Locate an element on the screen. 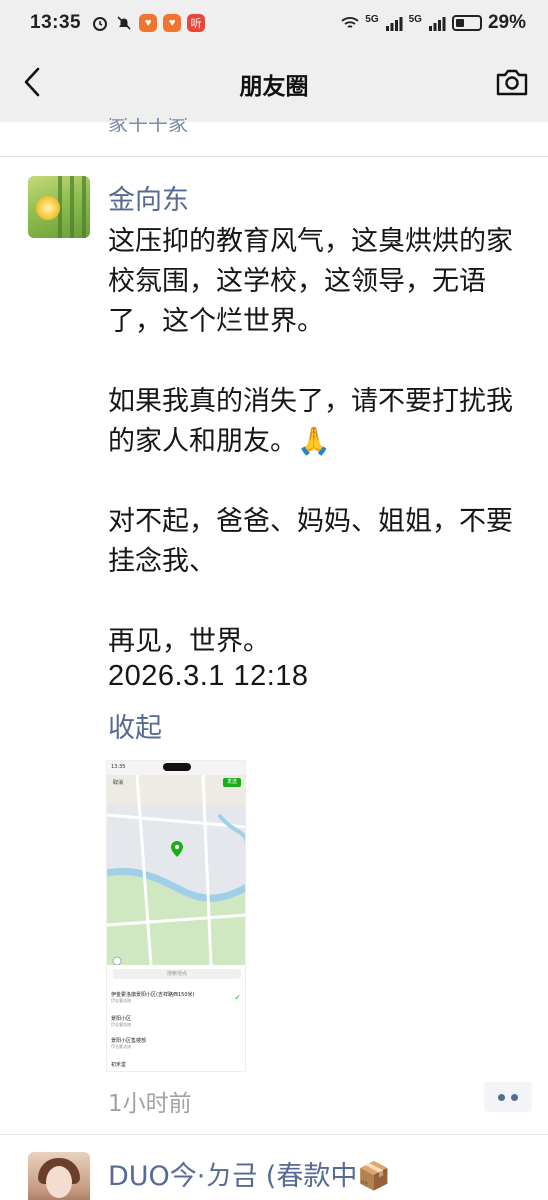  post-timestamp: 2026.3.1 12:18 is located at coordinates (208, 676).